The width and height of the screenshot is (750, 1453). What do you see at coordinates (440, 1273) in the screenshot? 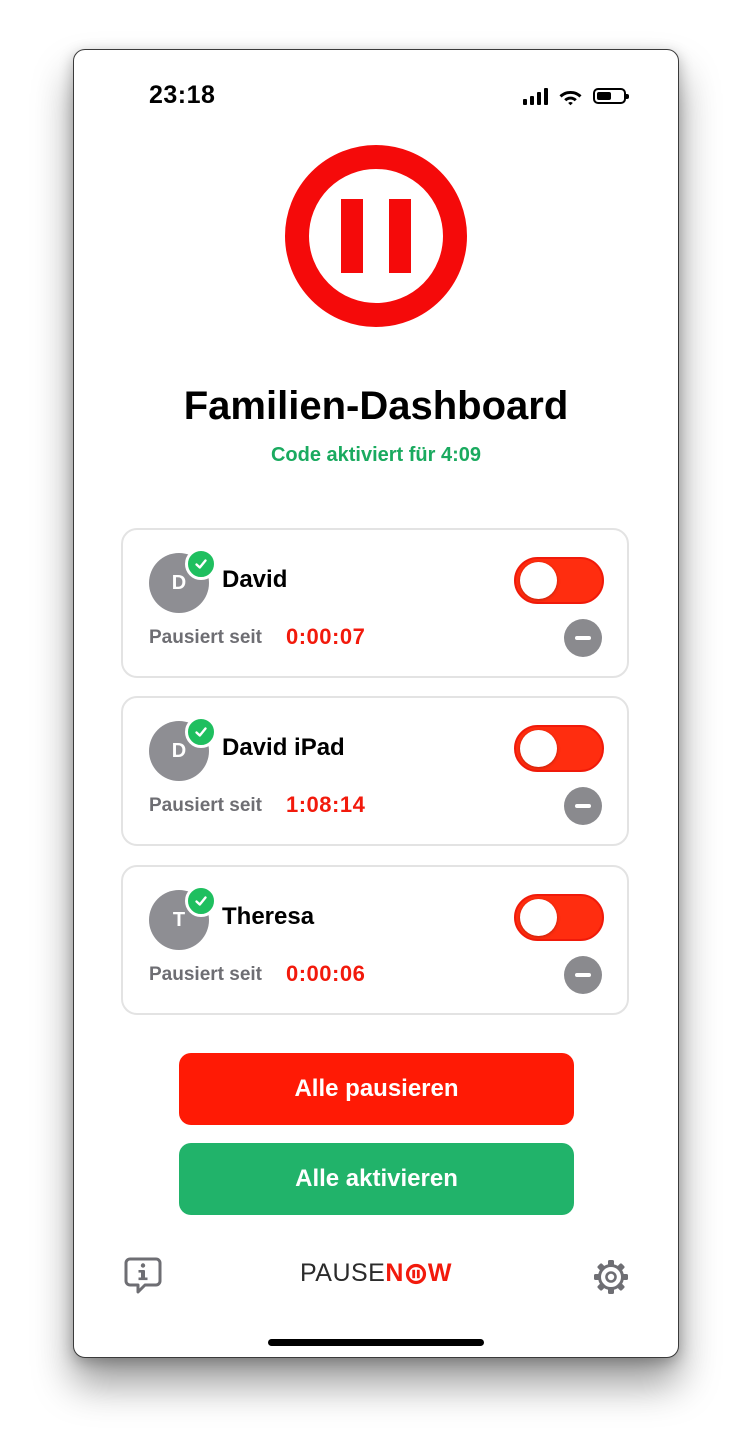
I see `brand-w: W` at bounding box center [440, 1273].